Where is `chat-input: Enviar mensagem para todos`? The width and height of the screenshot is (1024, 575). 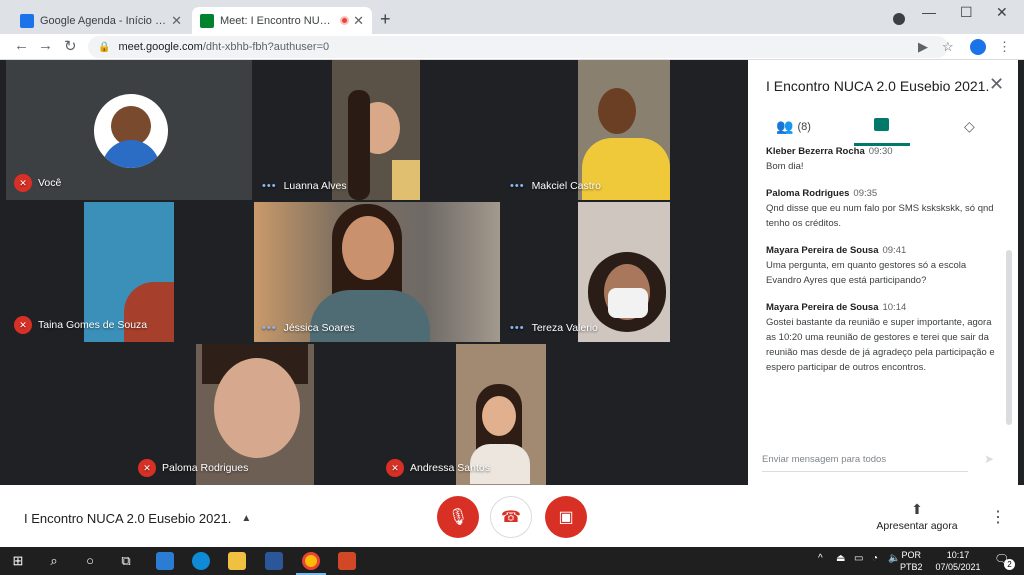
chat-input: Enviar mensagem para todos is located at coordinates (865, 461).